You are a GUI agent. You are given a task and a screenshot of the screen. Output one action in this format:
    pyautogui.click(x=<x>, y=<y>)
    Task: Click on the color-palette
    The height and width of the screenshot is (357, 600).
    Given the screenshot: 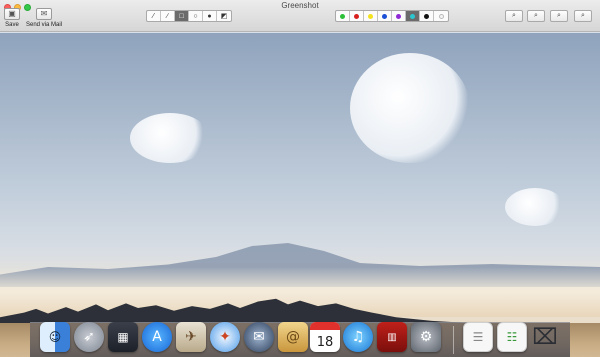 What is the action you would take?
    pyautogui.click(x=392, y=16)
    